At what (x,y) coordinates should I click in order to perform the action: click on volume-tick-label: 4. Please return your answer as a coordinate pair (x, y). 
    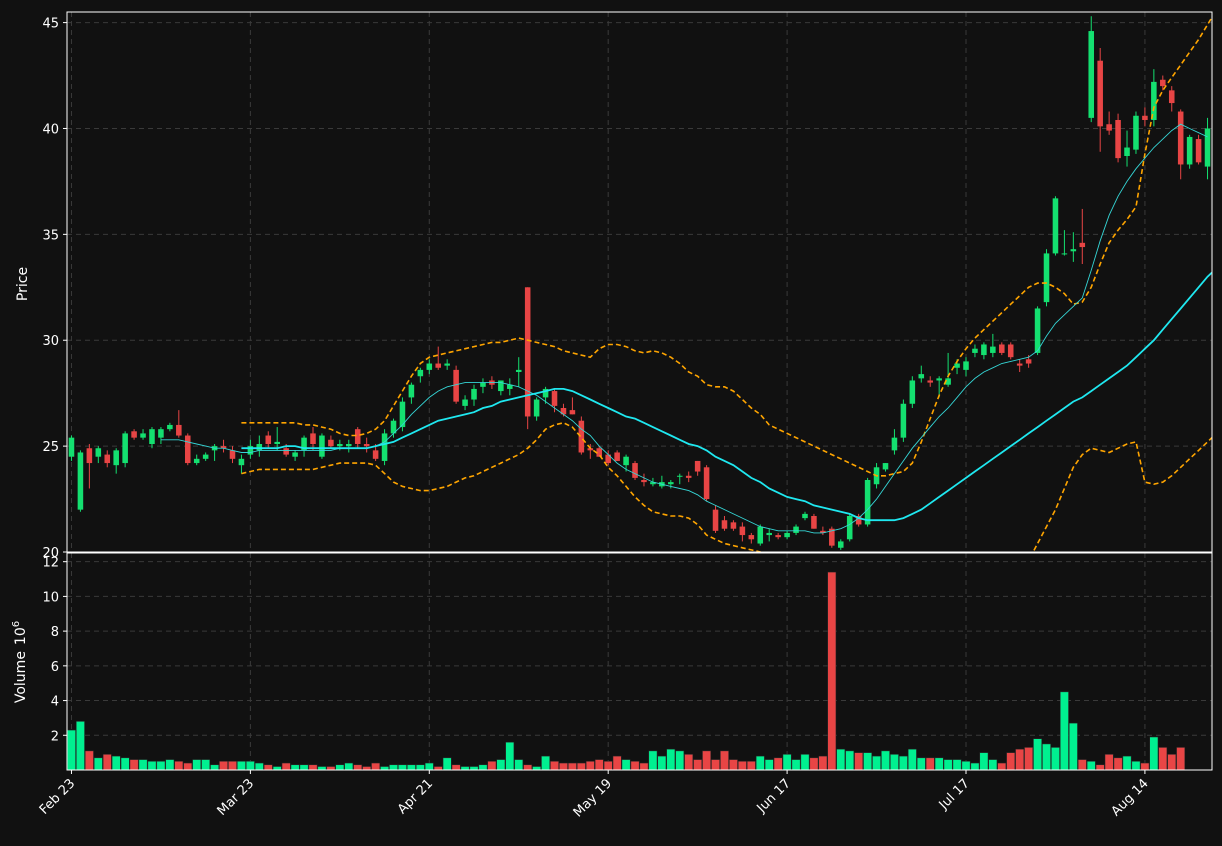
    Looking at the image, I should click on (55, 702).